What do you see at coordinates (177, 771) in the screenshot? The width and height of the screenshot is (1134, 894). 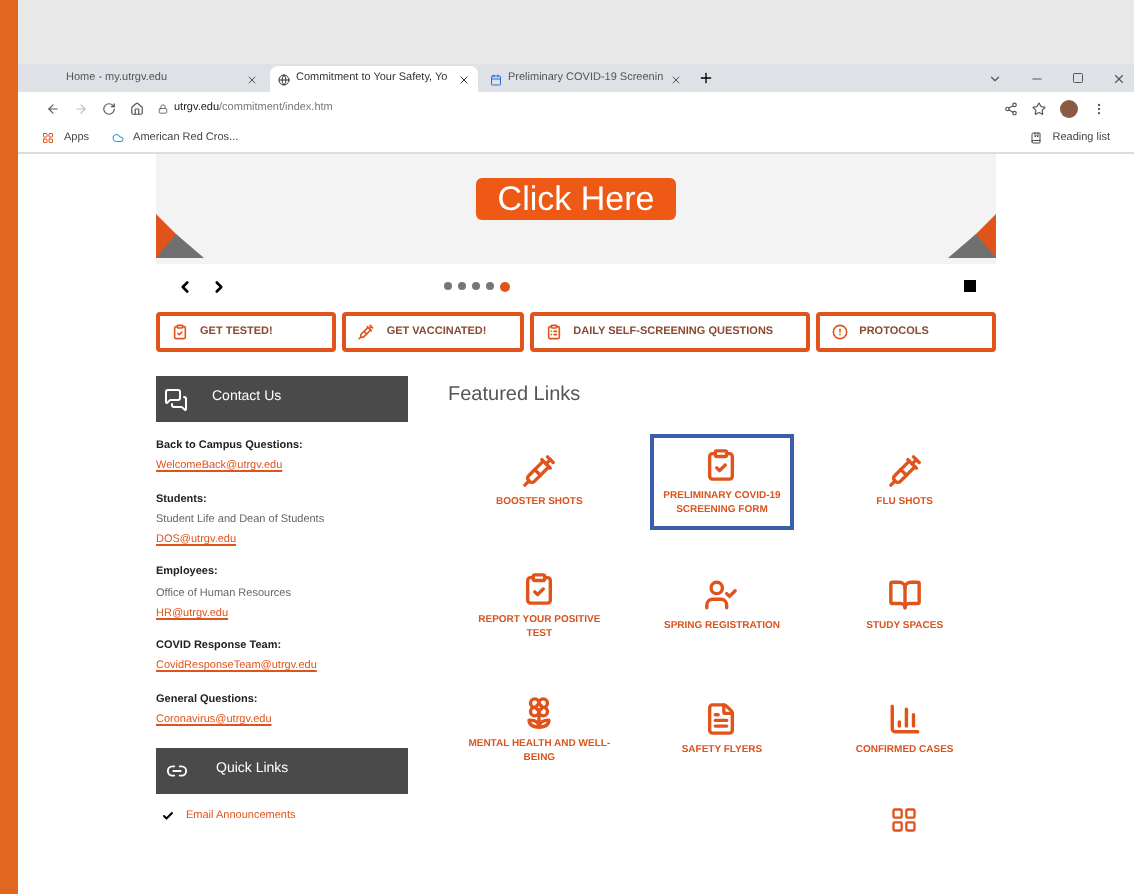 I see `link-icon` at bounding box center [177, 771].